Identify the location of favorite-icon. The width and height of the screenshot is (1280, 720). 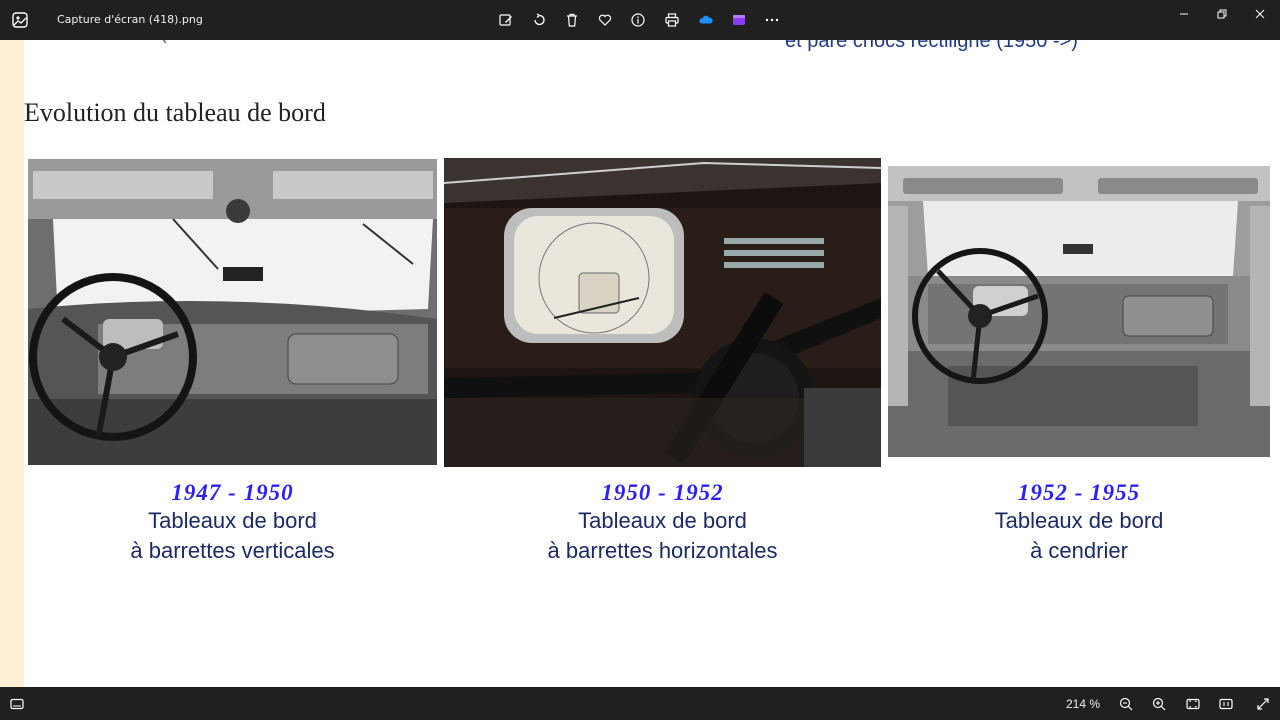
(605, 20).